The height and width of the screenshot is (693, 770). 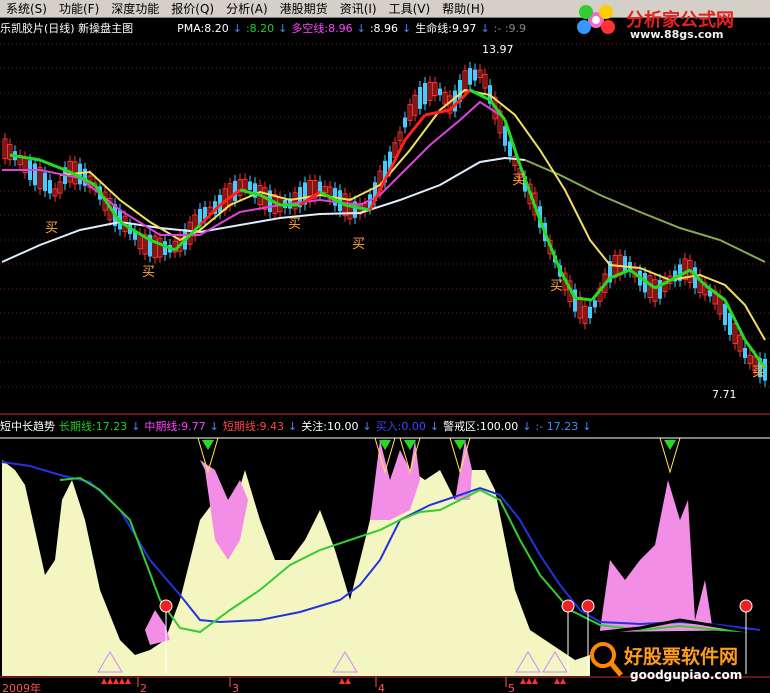 What do you see at coordinates (511, 687) in the screenshot?
I see `month-label: 5` at bounding box center [511, 687].